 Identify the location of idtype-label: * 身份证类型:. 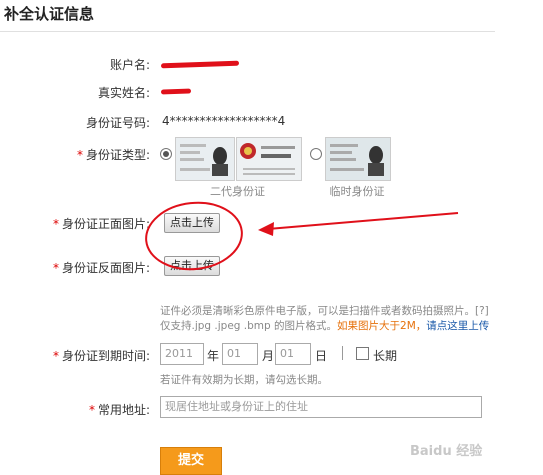
(113, 155).